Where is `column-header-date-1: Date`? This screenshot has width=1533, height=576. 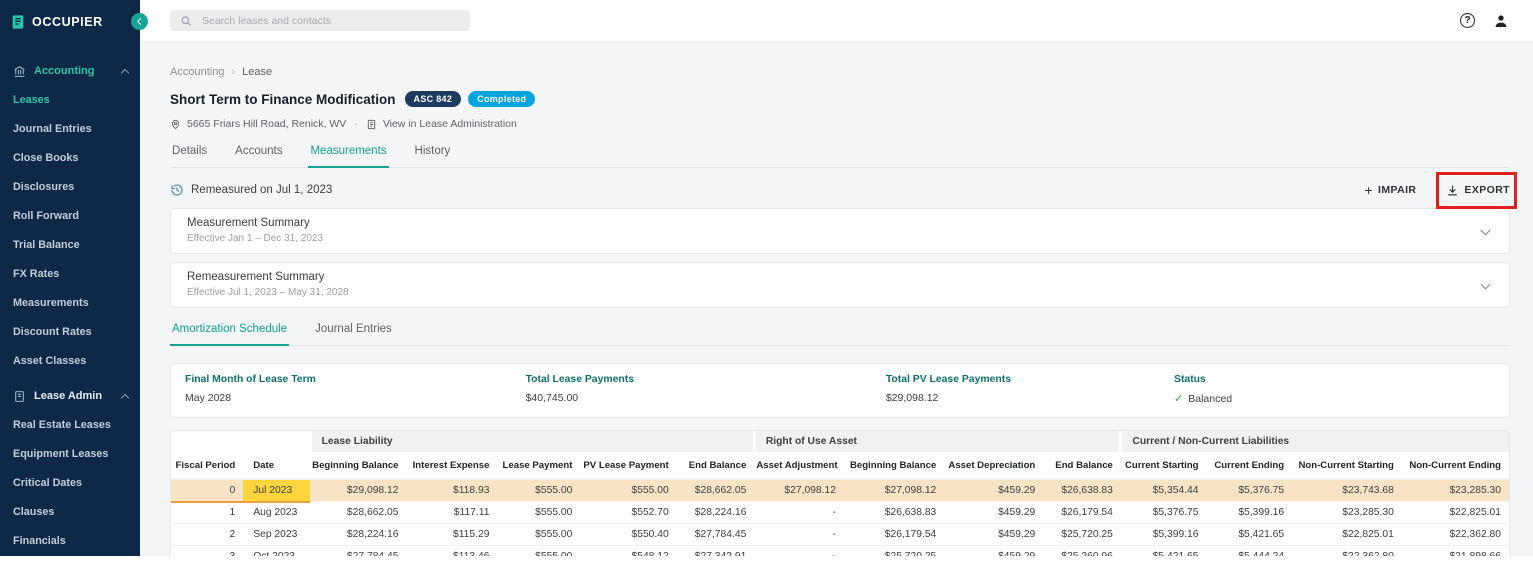 column-header-date-1: Date is located at coordinates (277, 466).